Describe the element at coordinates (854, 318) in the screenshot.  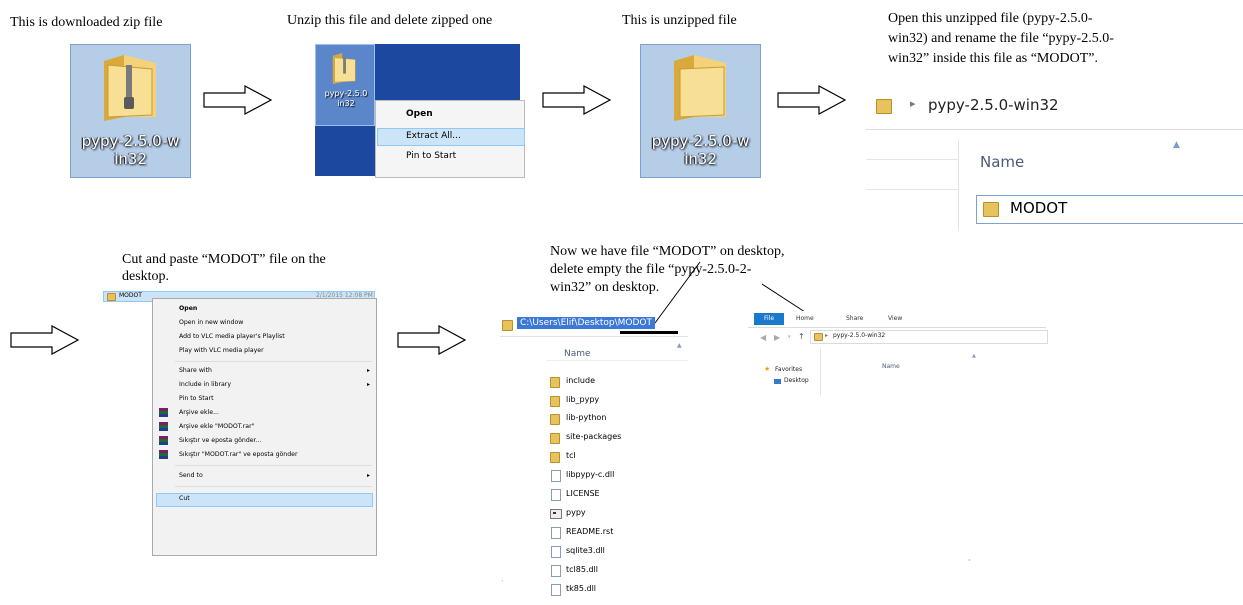
I see `tab-share: Share` at that location.